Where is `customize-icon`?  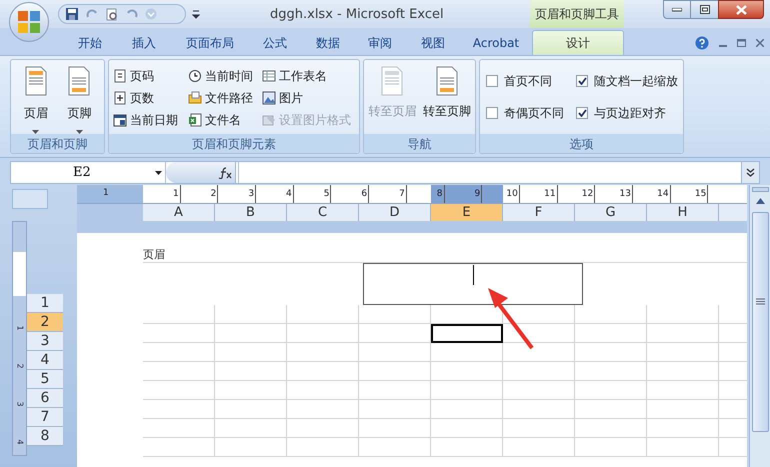 customize-icon is located at coordinates (196, 14).